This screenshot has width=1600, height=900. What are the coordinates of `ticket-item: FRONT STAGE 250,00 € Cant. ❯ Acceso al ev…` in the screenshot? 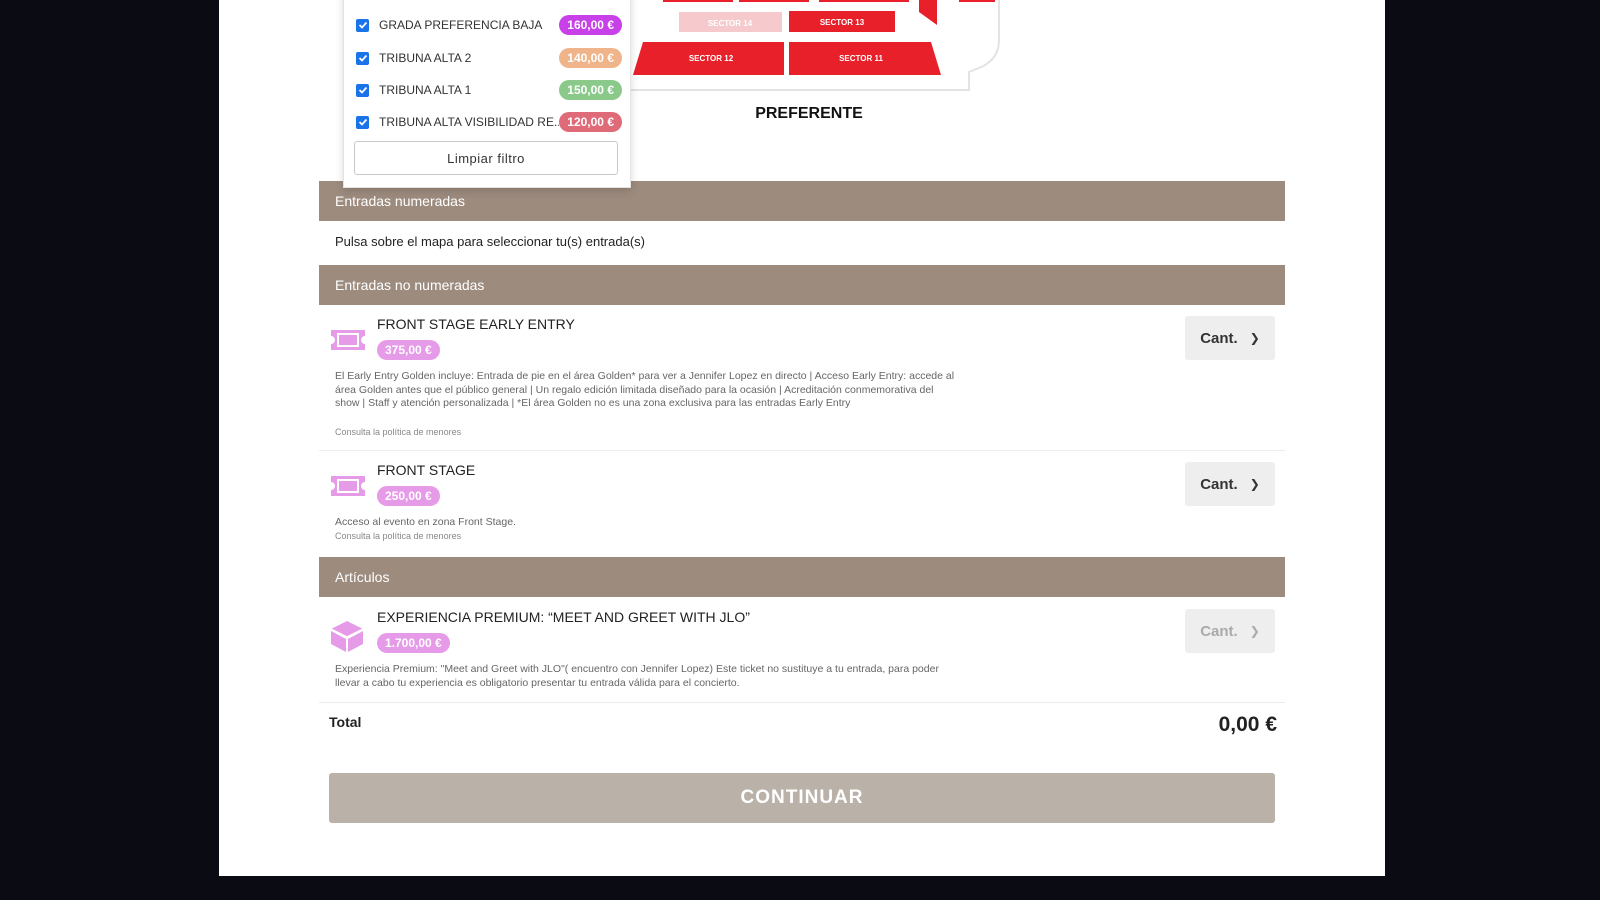 It's located at (802, 507).